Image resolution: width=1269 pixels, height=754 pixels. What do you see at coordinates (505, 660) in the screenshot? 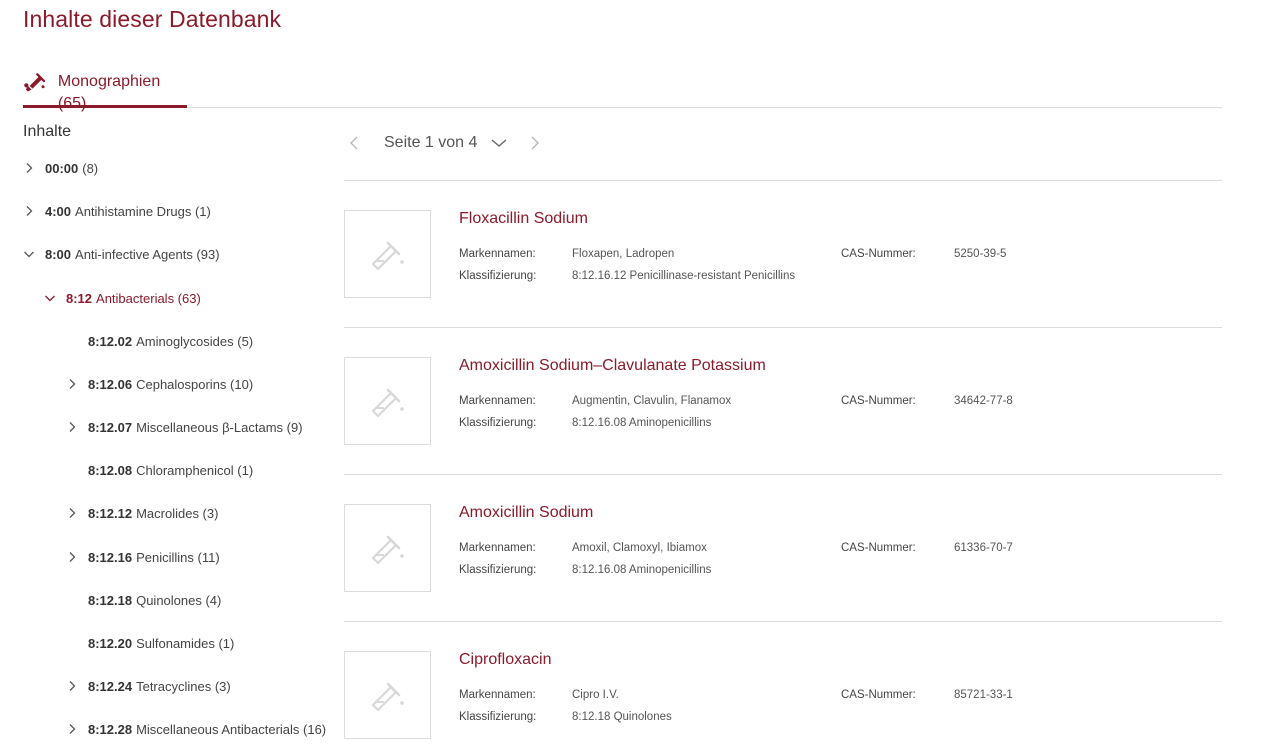
I see `result-title: Ciprofloxacin` at bounding box center [505, 660].